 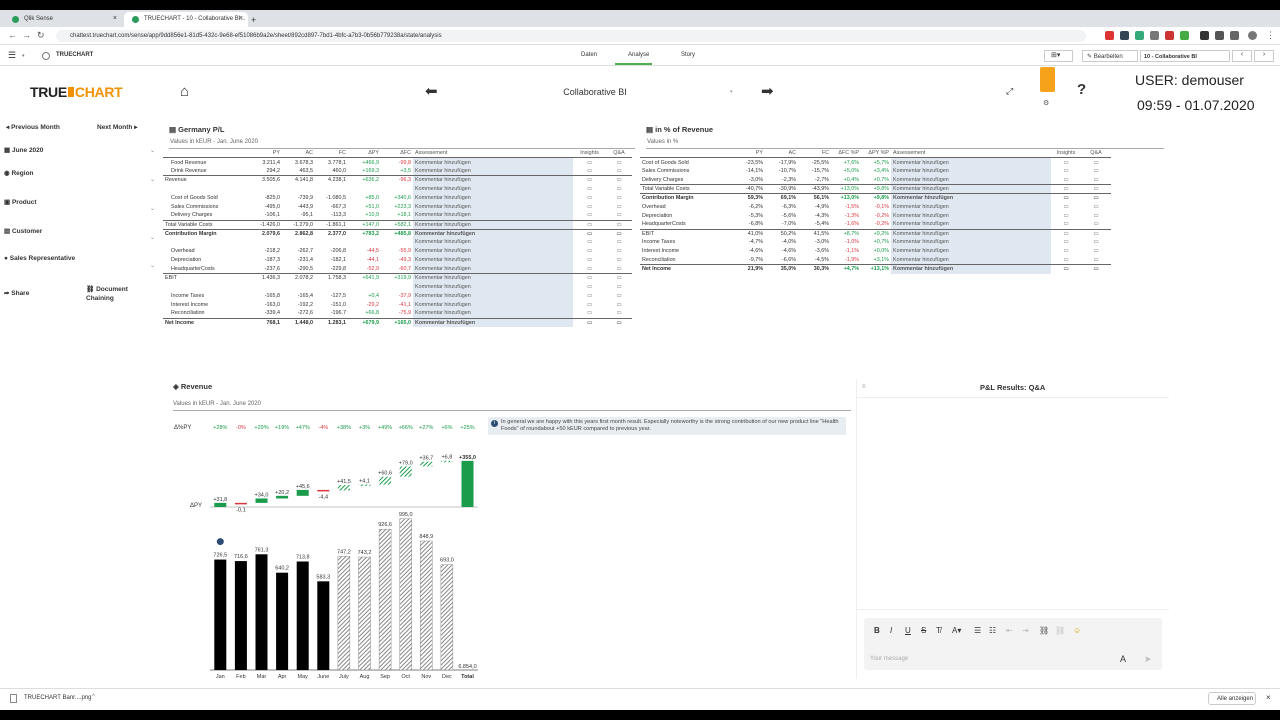 What do you see at coordinates (20, 202) in the screenshot?
I see `filter-product: ▣ Product` at bounding box center [20, 202].